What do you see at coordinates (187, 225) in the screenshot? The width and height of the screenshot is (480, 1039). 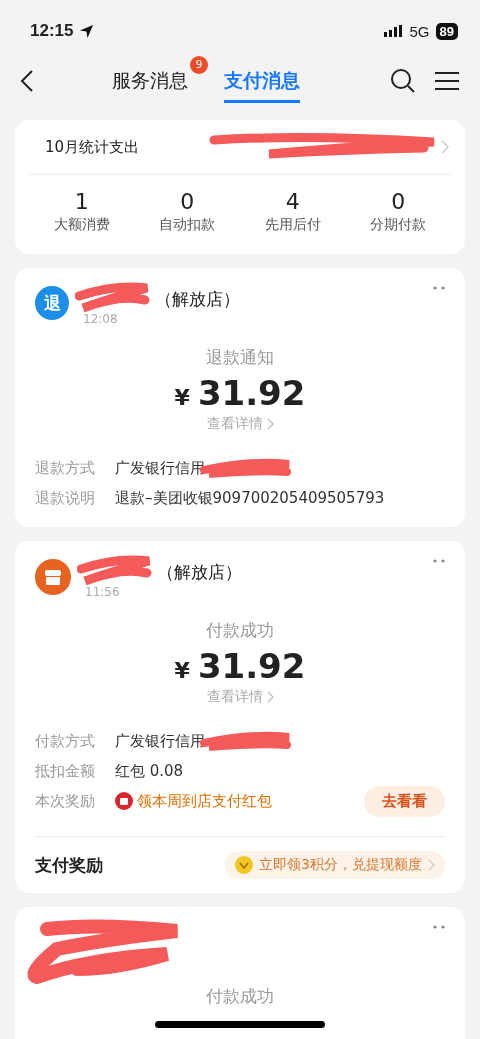 I see `stat-label: 自动扣款` at bounding box center [187, 225].